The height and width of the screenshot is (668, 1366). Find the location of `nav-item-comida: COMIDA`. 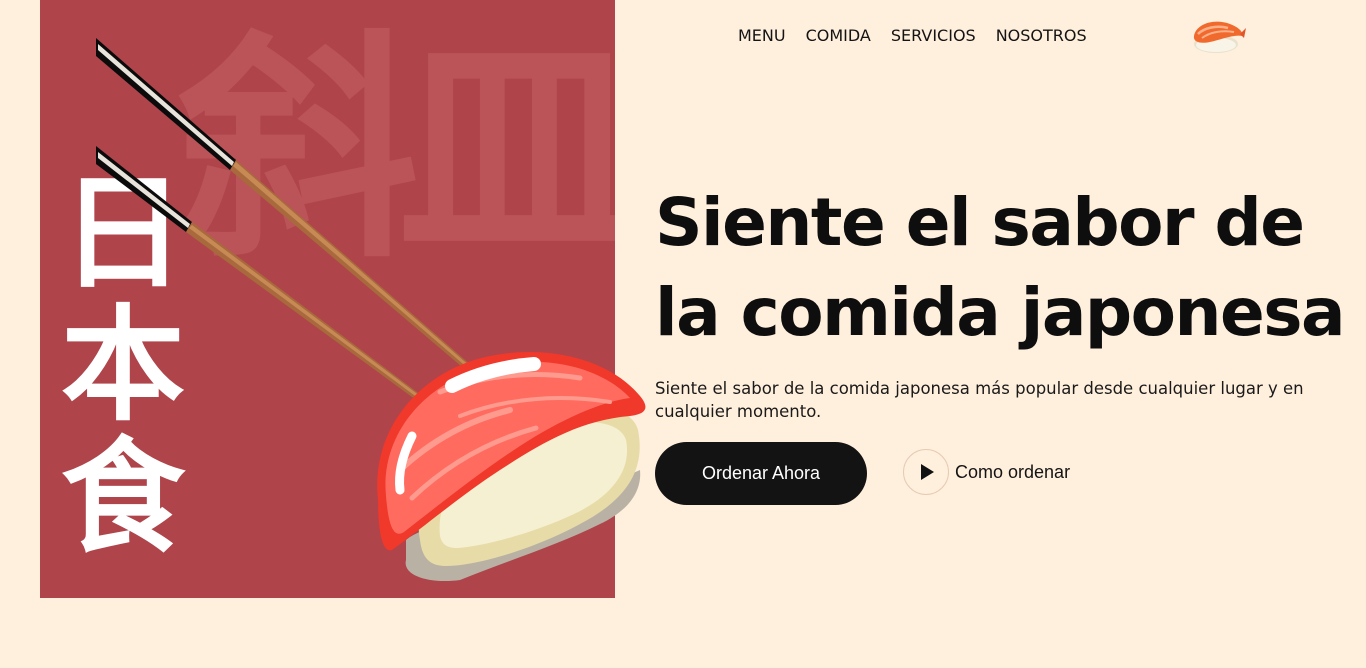

nav-item-comida: COMIDA is located at coordinates (838, 35).